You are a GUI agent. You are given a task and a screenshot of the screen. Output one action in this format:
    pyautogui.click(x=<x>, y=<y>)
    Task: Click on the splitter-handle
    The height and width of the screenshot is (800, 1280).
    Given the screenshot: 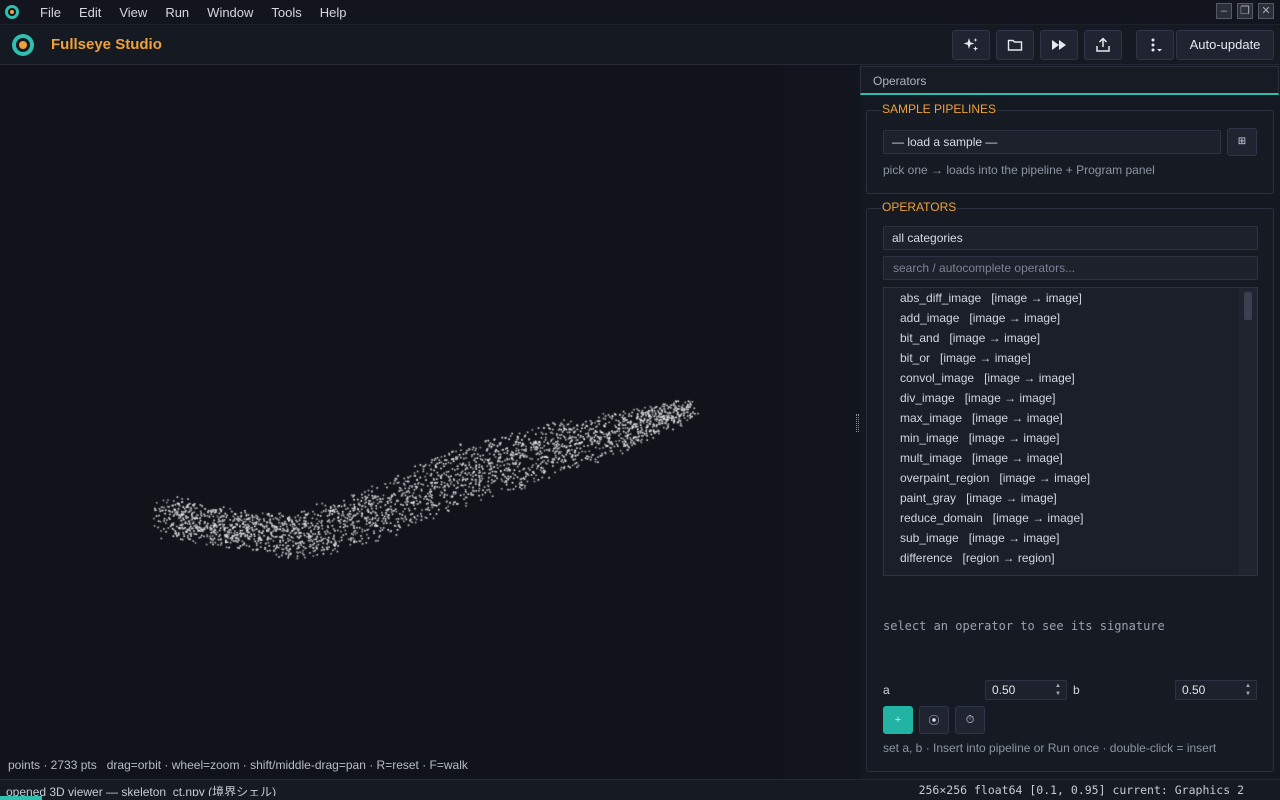 What is the action you would take?
    pyautogui.click(x=857, y=423)
    